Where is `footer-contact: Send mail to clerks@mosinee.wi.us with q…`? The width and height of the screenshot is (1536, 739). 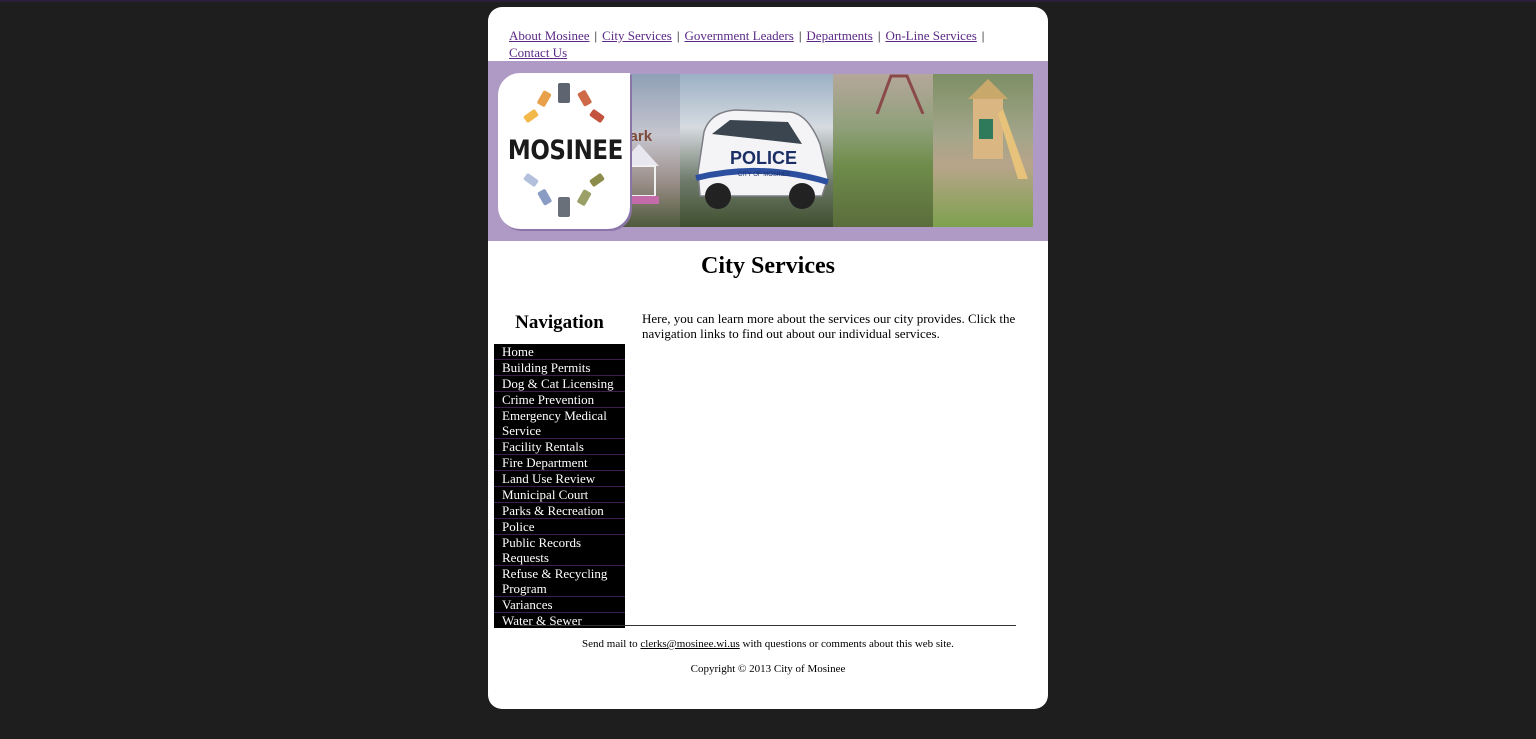 footer-contact: Send mail to clerks@mosinee.wi.us with q… is located at coordinates (768, 644).